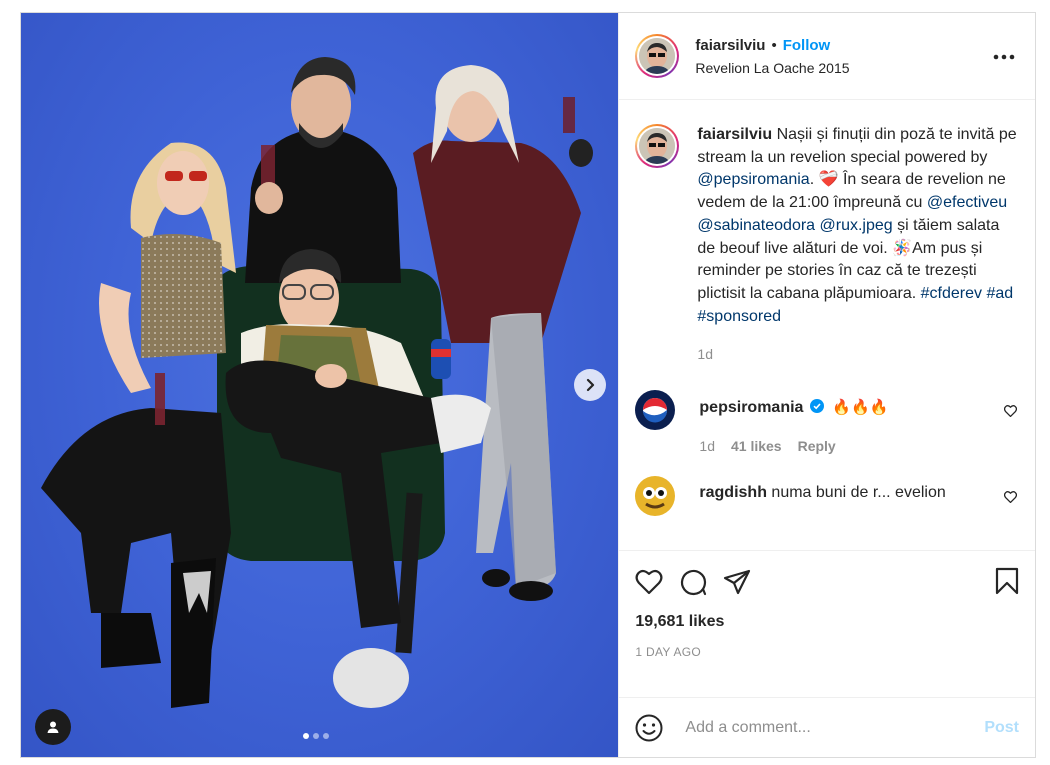 Image resolution: width=1050 pixels, height=765 pixels. I want to click on comment-button, so click(693, 582).